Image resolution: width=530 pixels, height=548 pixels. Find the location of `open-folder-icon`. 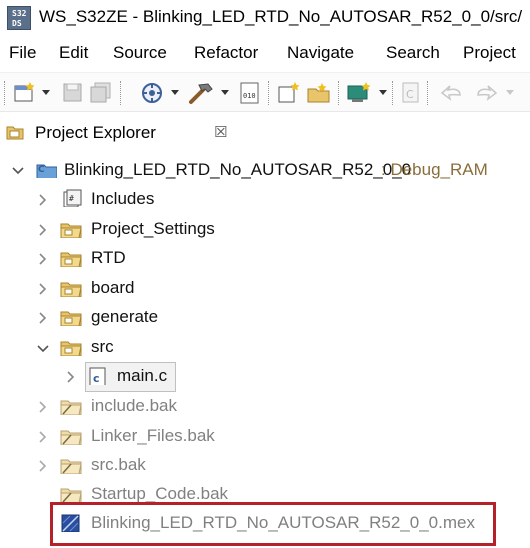

open-folder-icon is located at coordinates (319, 93).